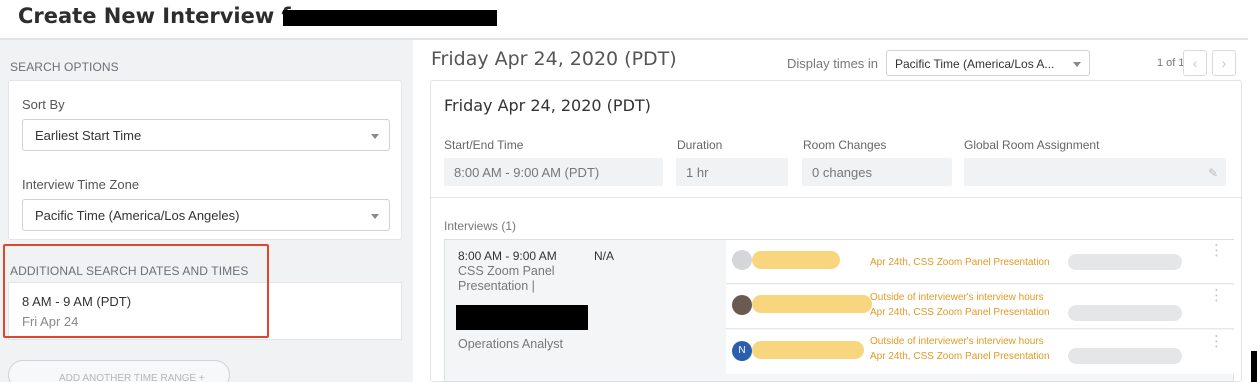 The height and width of the screenshot is (382, 1260). What do you see at coordinates (506, 278) in the screenshot?
I see `interview-title: CSS Zoom Panel Presentation |` at bounding box center [506, 278].